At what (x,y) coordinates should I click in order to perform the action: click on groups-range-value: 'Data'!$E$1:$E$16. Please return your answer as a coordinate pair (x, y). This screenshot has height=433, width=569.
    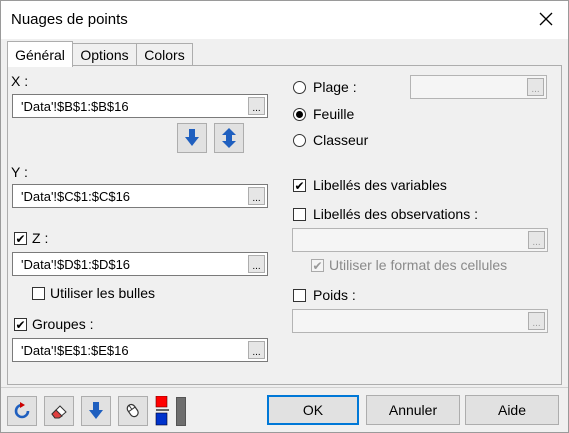
    Looking at the image, I should click on (75, 350).